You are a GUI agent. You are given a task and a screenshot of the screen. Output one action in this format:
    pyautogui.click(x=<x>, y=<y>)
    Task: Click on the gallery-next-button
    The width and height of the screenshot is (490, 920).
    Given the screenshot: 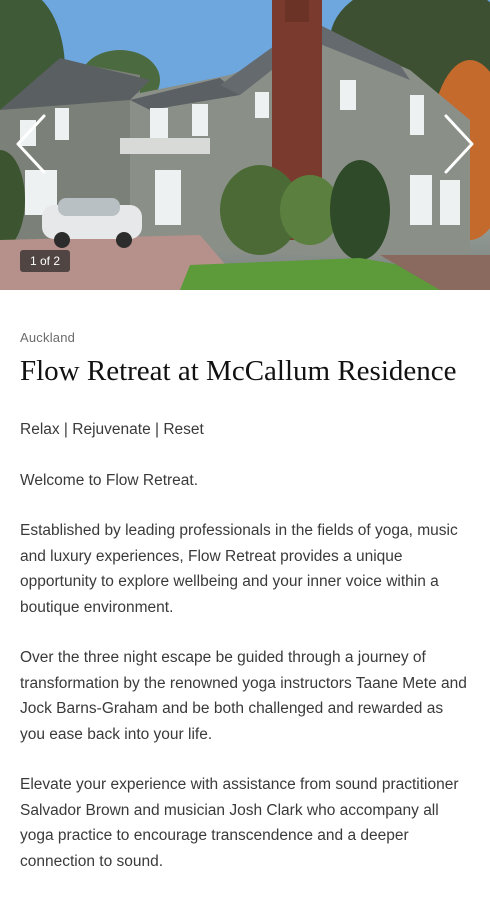 What is the action you would take?
    pyautogui.click(x=459, y=144)
    